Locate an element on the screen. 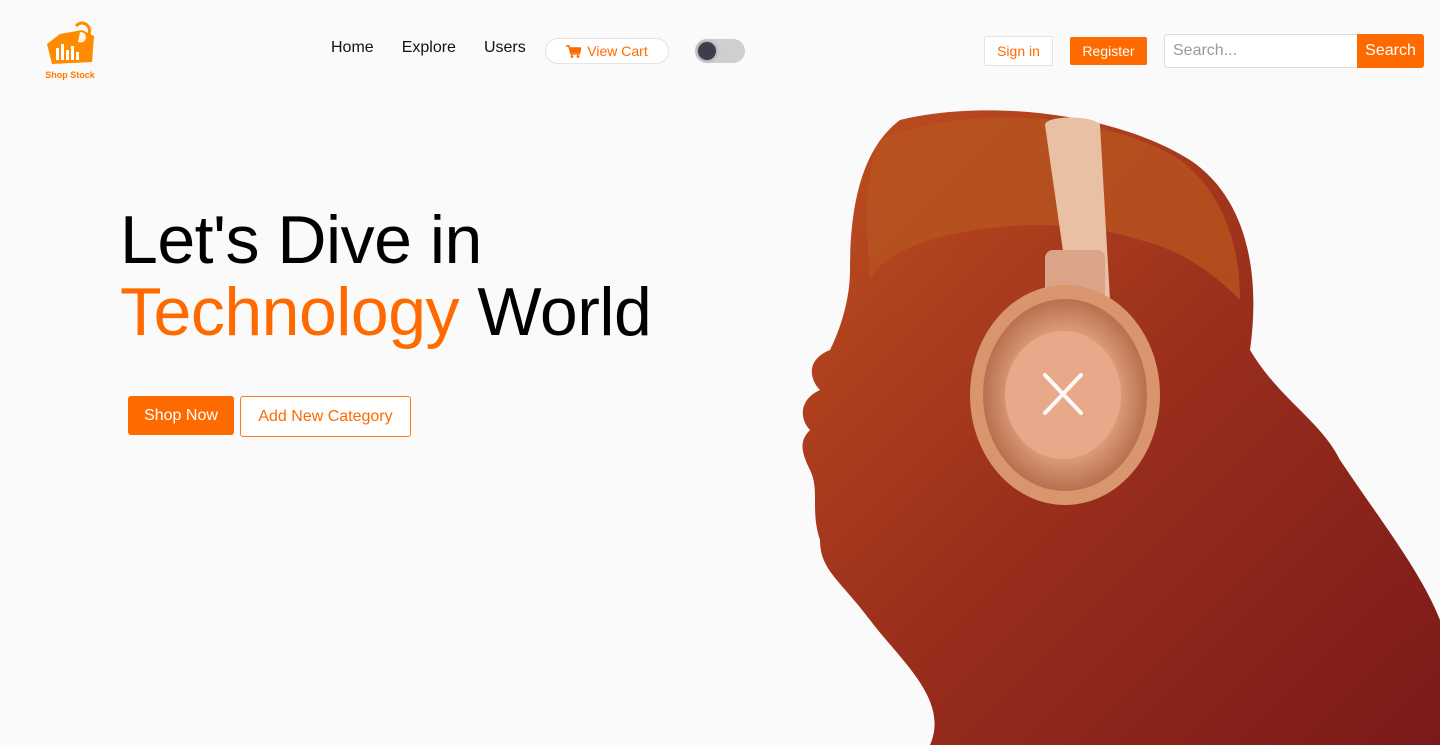  nav-item-home: Home is located at coordinates (352, 48).